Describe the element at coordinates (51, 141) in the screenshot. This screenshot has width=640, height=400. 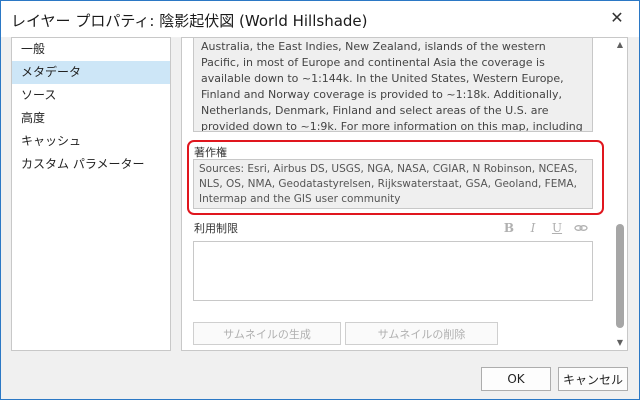
I see `sidebar-item-label: キャッシュ` at that location.